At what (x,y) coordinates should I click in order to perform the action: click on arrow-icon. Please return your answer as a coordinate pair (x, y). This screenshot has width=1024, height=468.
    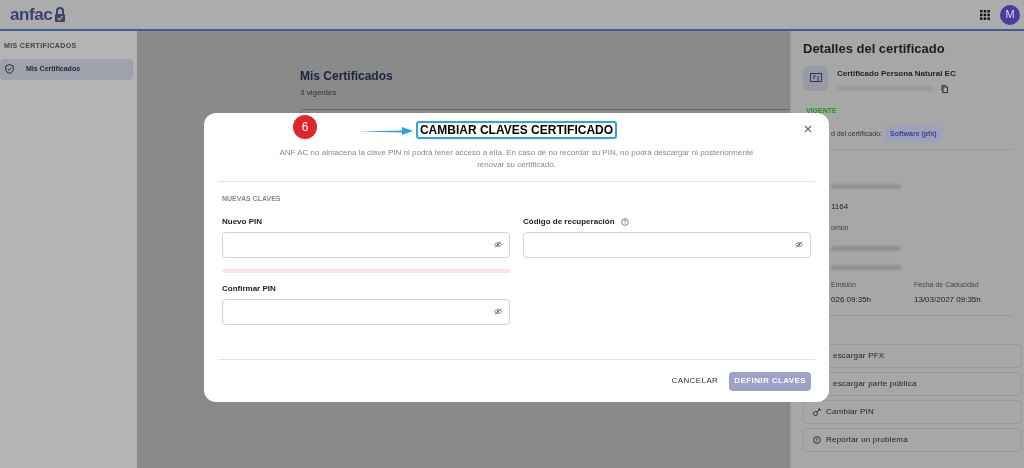
    Looking at the image, I should click on (385, 131).